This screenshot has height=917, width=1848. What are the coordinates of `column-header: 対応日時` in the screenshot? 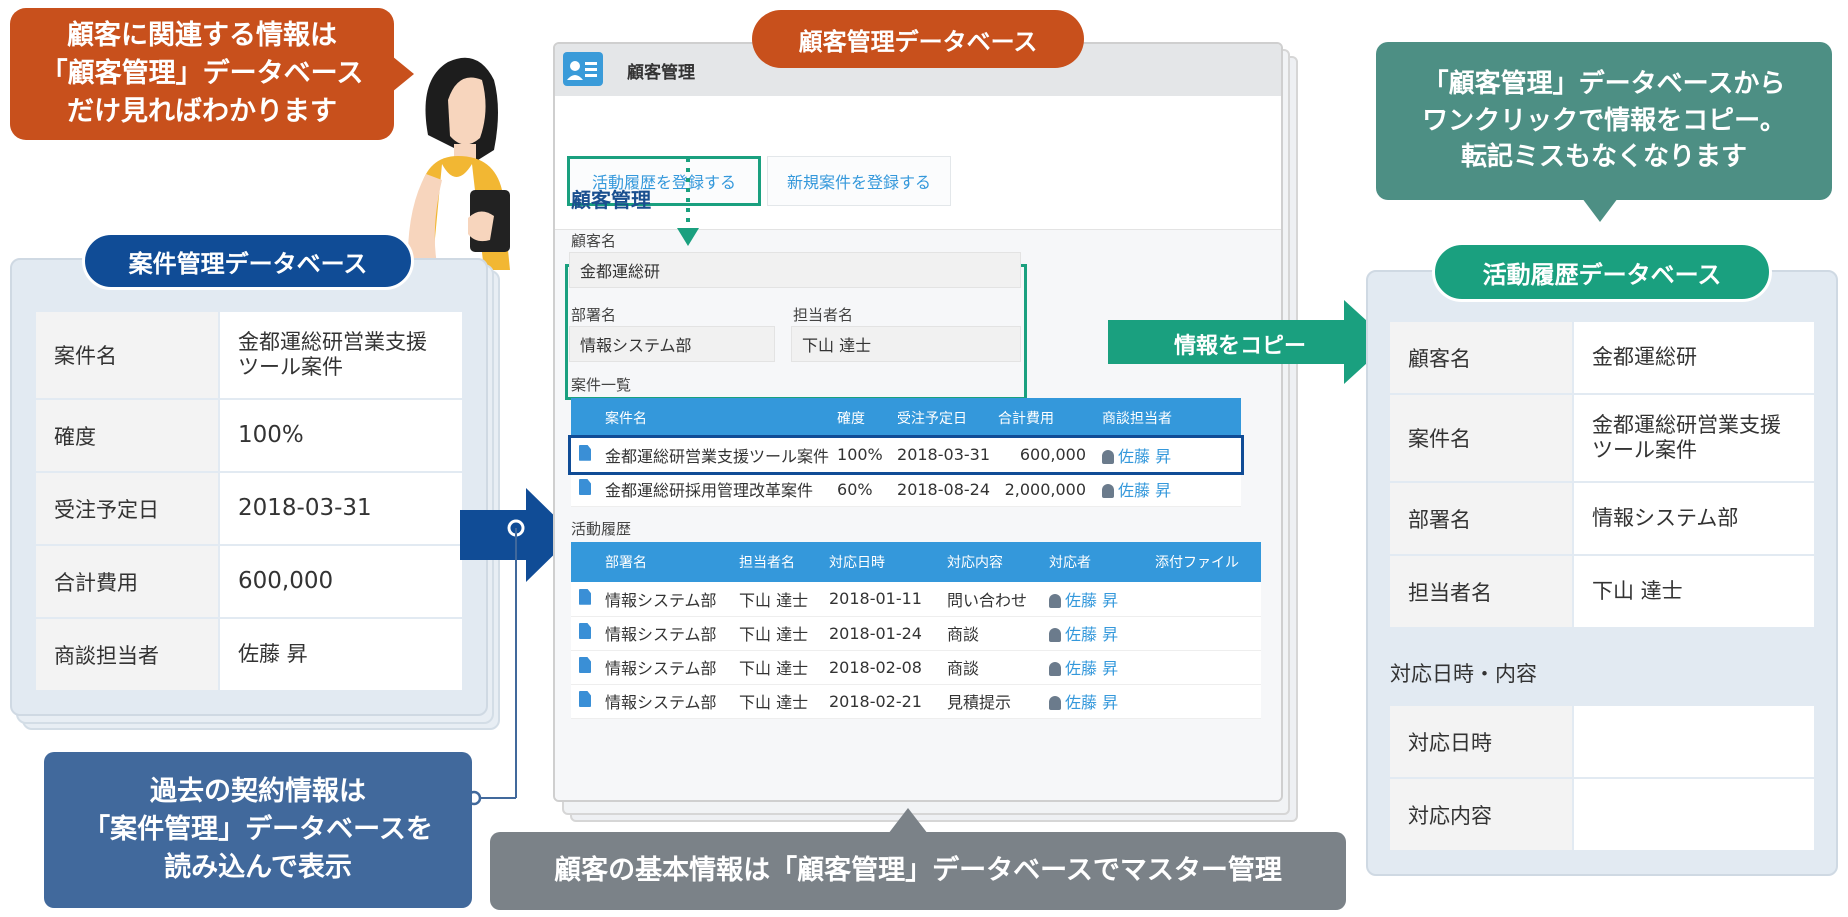 It's located at (880, 562).